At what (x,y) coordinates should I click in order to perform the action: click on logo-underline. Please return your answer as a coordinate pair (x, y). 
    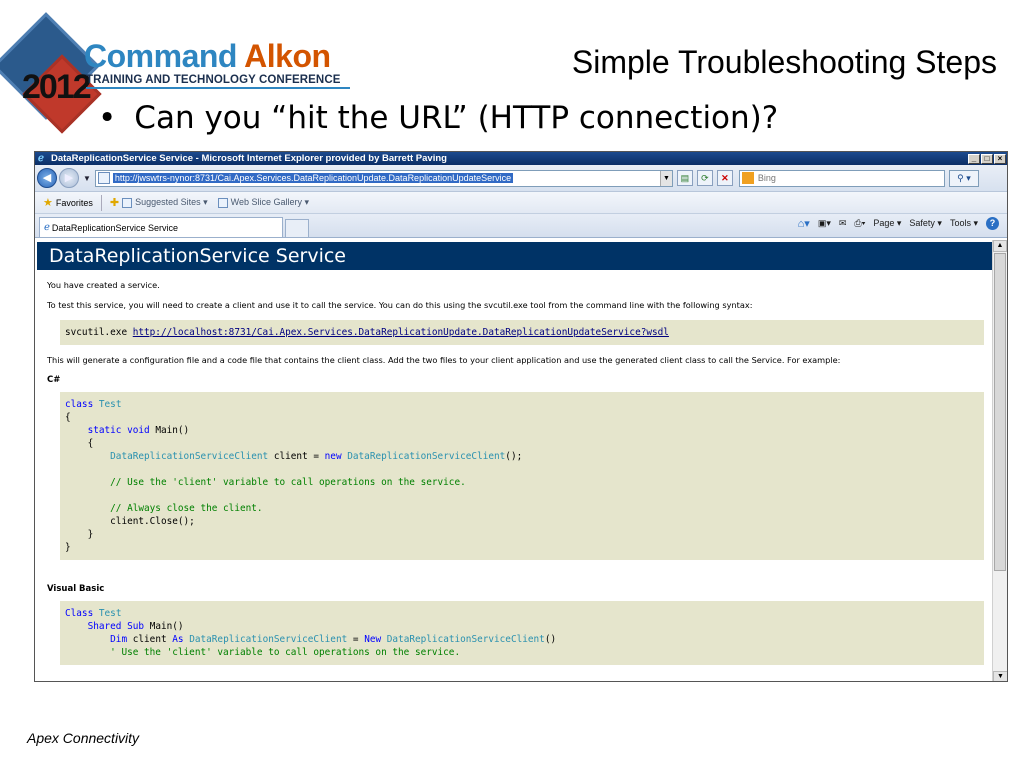
    Looking at the image, I should click on (218, 88).